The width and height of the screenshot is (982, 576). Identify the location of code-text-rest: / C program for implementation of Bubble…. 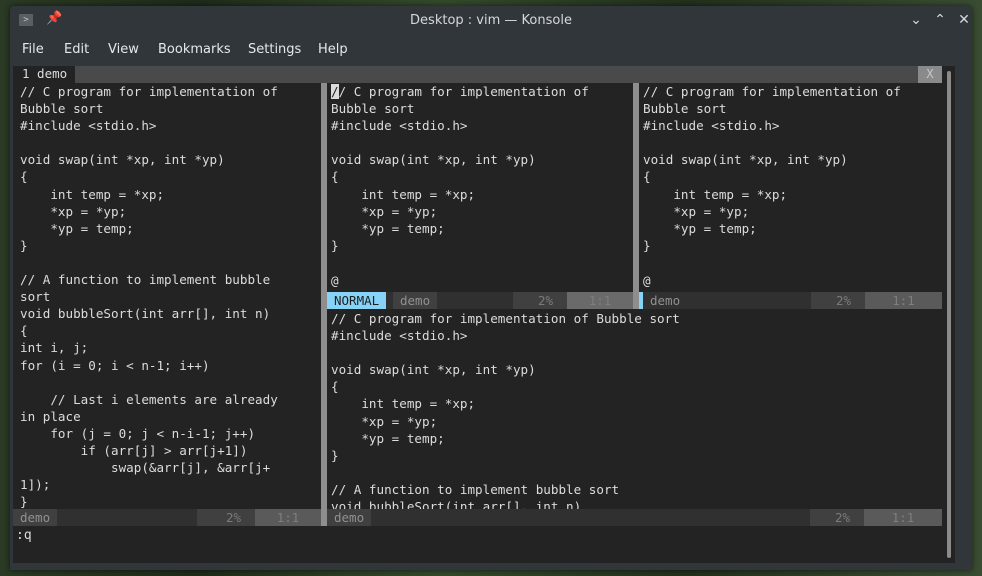
(460, 168).